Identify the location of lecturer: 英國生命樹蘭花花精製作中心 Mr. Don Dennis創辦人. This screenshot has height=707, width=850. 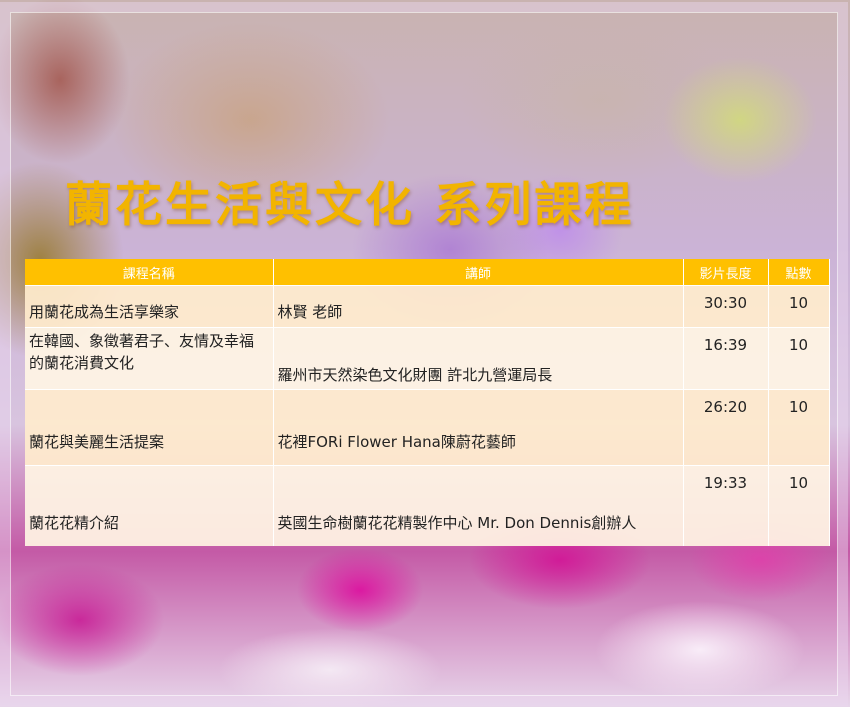
(478, 505).